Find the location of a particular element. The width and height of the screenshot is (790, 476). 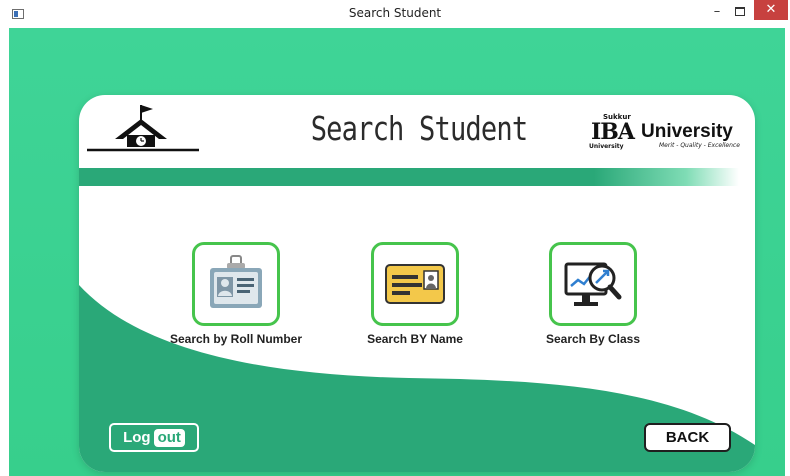

school-logo-icon is located at coordinates (143, 128).